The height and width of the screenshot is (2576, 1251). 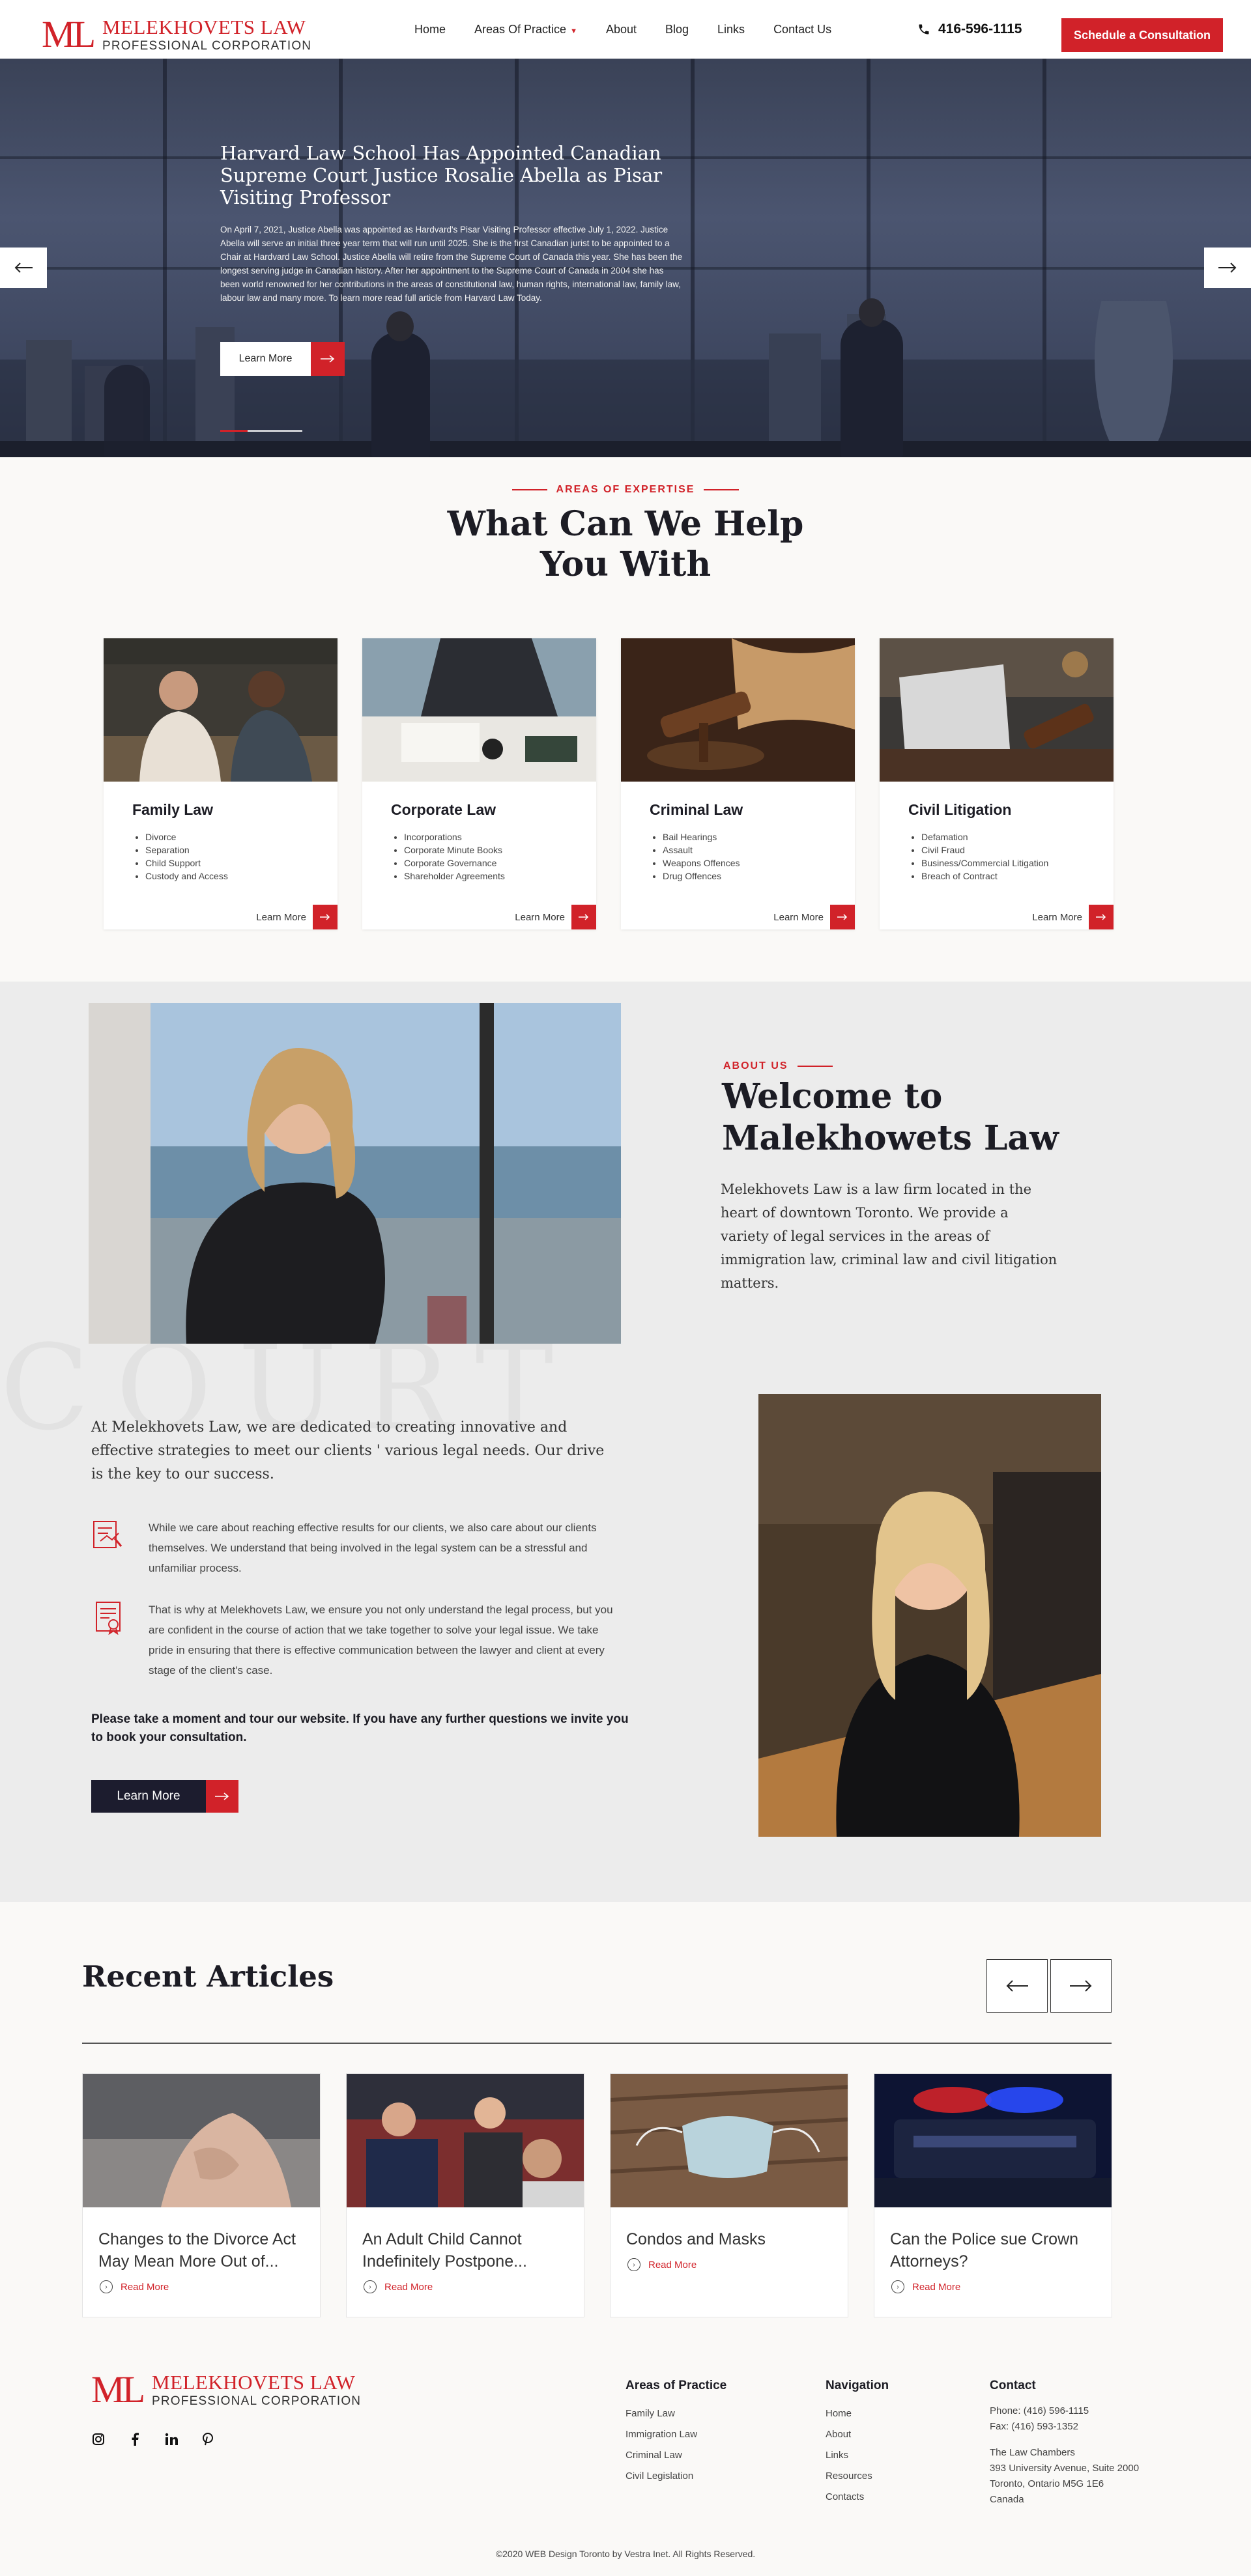 What do you see at coordinates (1064, 2411) in the screenshot?
I see `footer-phone: Phone: (416) 596-1115` at bounding box center [1064, 2411].